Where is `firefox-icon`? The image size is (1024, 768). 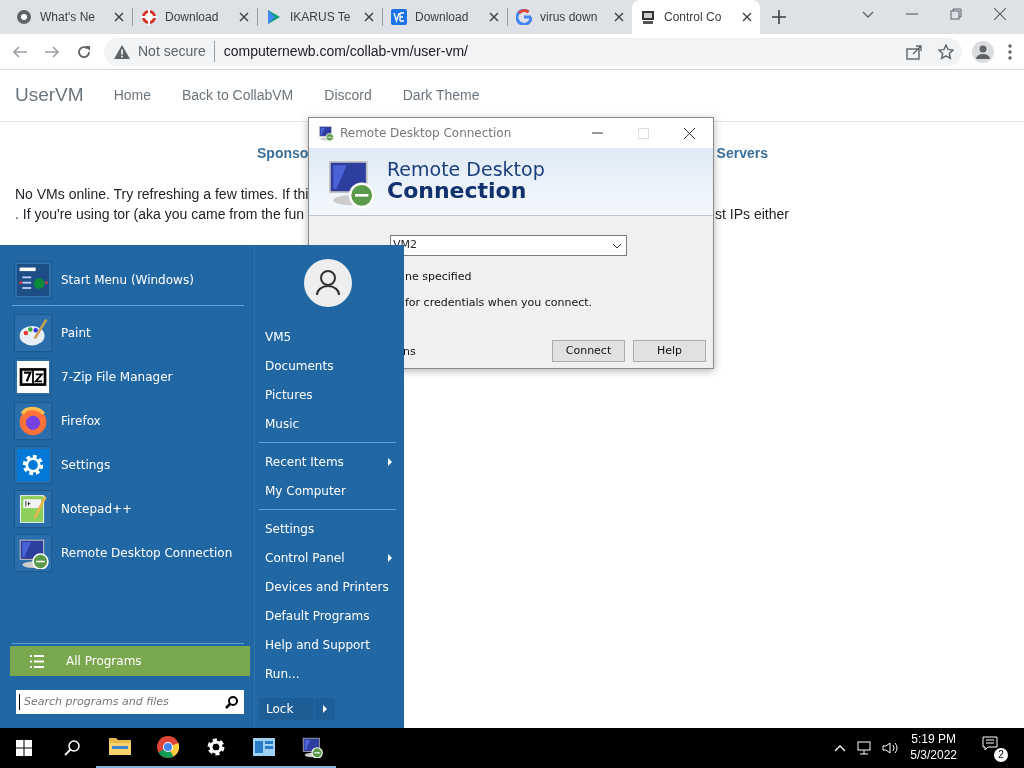
firefox-icon is located at coordinates (33, 421).